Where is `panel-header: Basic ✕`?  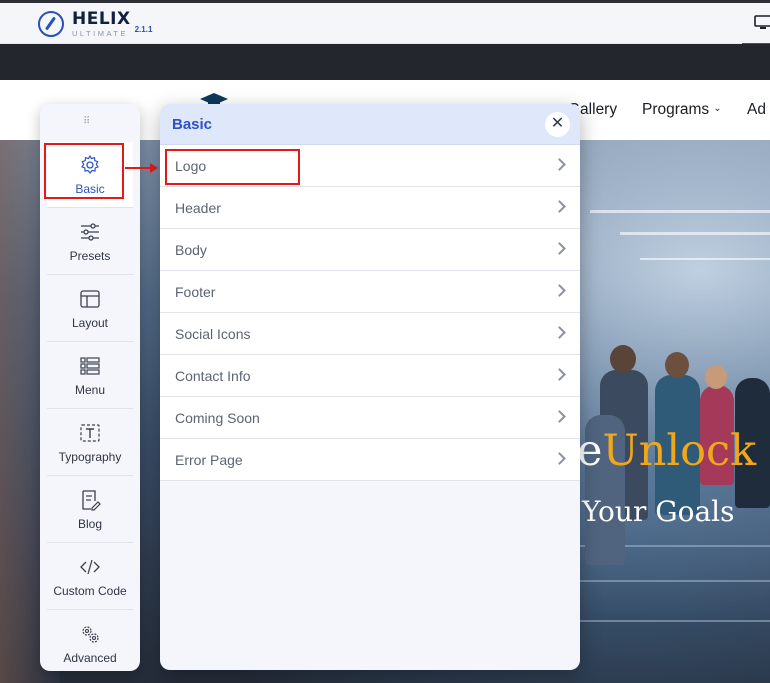
panel-header: Basic ✕ is located at coordinates (370, 124).